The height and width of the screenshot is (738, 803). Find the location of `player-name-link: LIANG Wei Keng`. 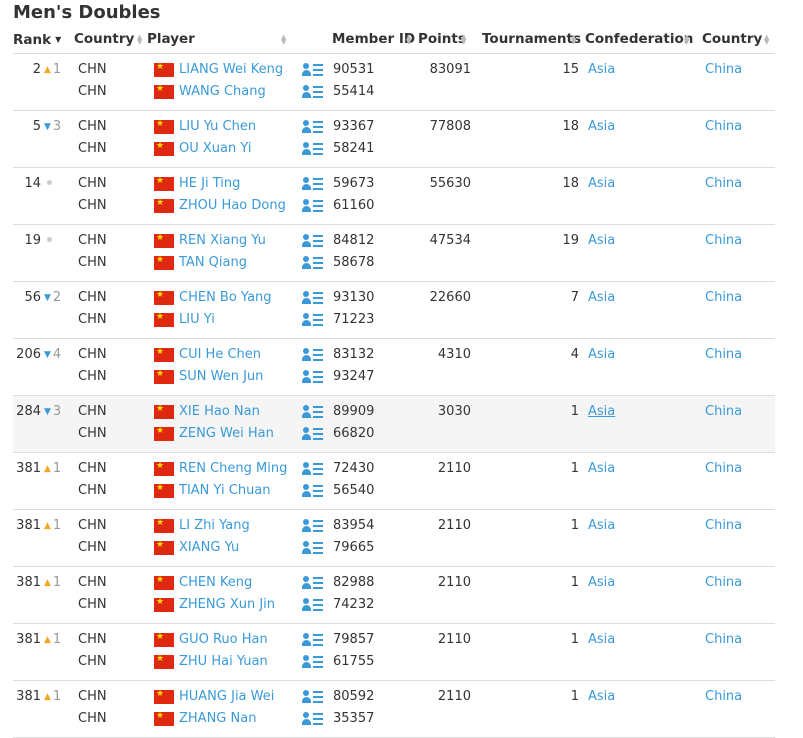

player-name-link: LIANG Wei Keng is located at coordinates (231, 70).